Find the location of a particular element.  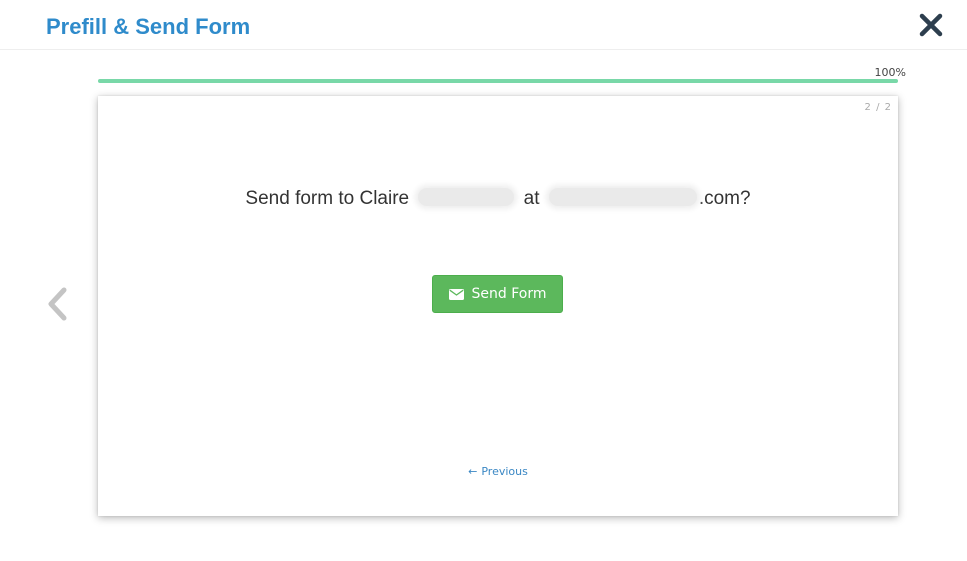

close-icon is located at coordinates (931, 25).